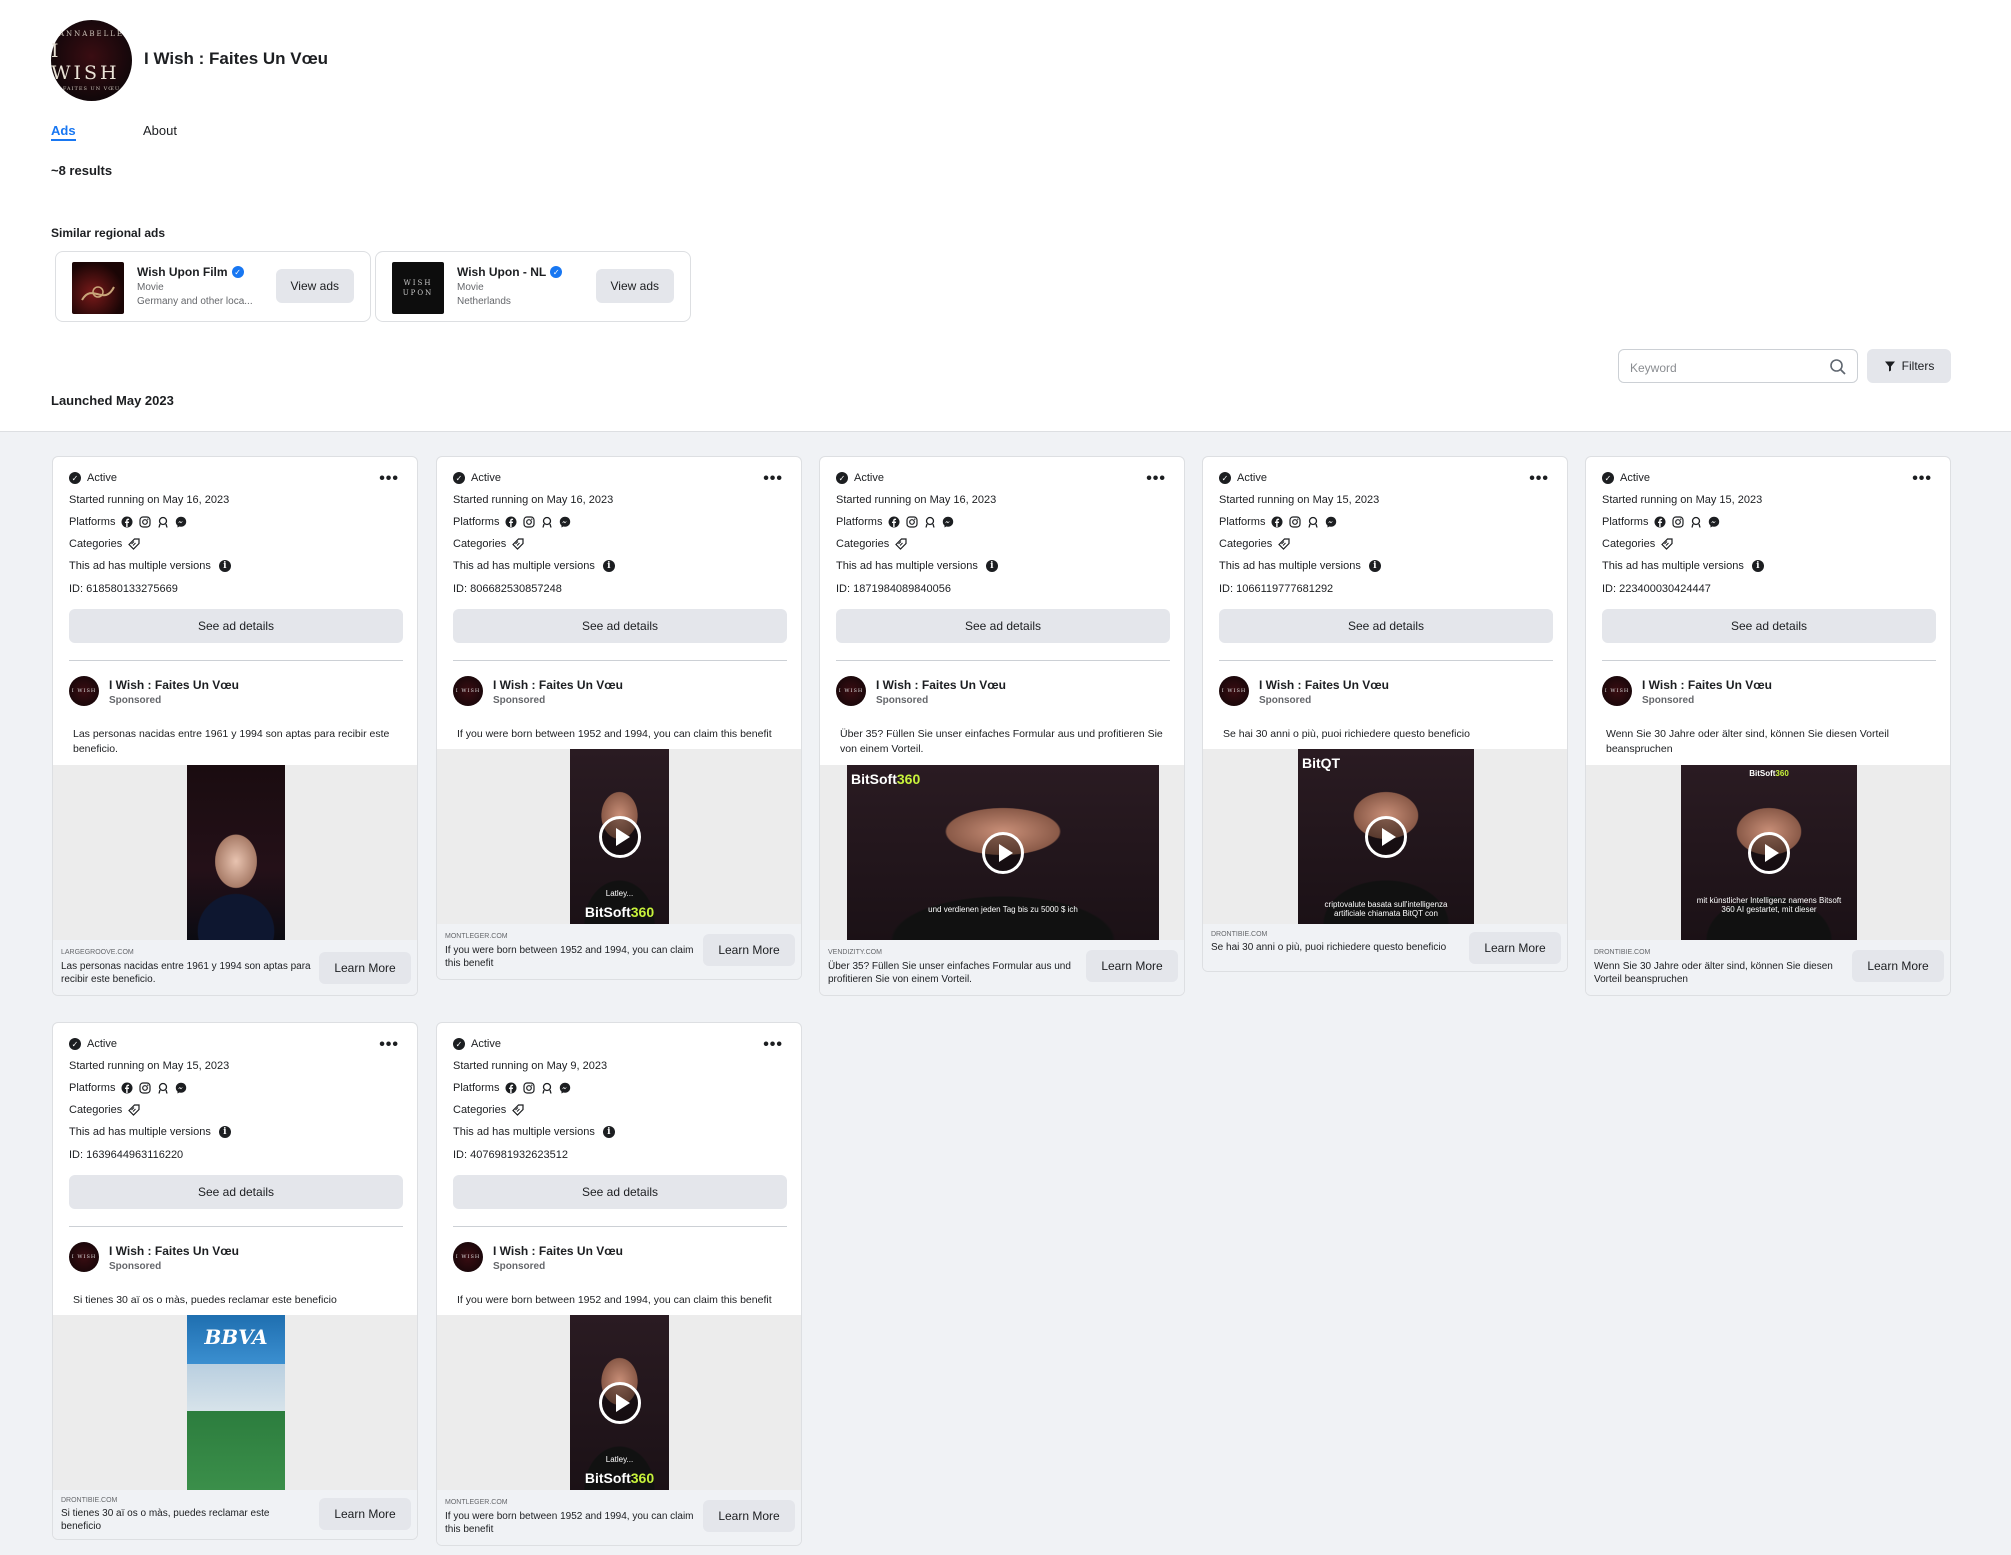  What do you see at coordinates (63, 132) in the screenshot?
I see `tab-ads: Ads` at bounding box center [63, 132].